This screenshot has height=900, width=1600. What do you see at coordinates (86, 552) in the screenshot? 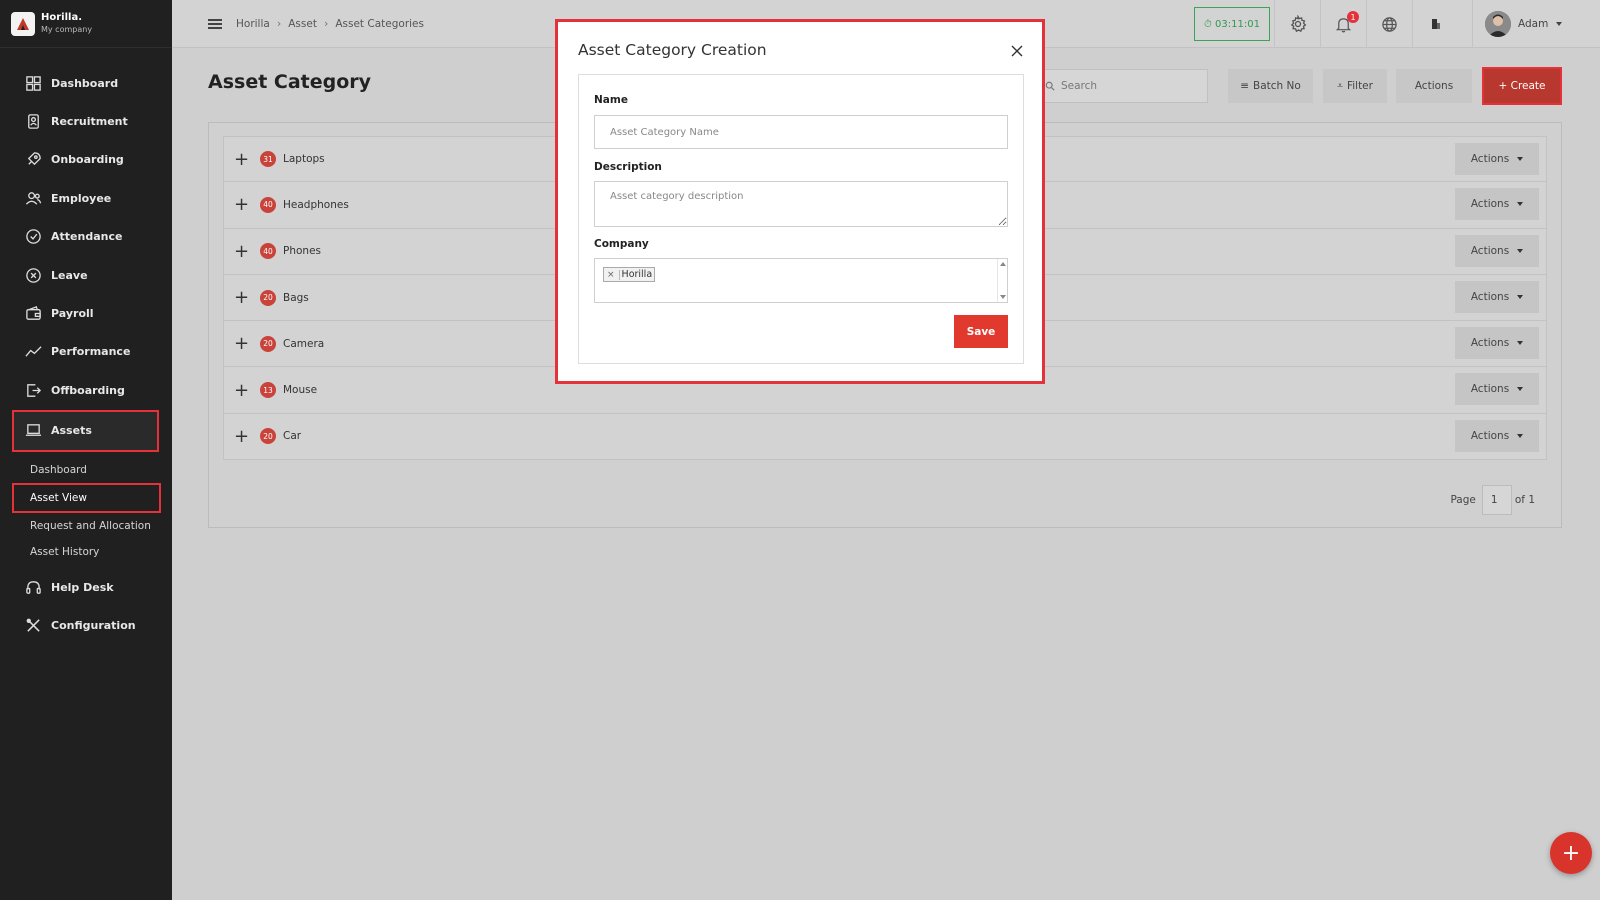
I see `submenu-item-asset-history: Asset History` at bounding box center [86, 552].